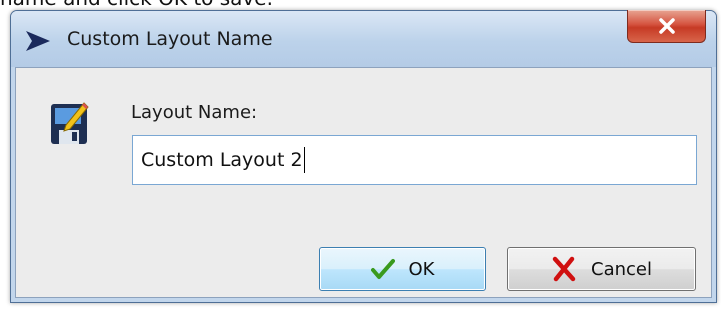  What do you see at coordinates (564, 269) in the screenshot?
I see `red-x-icon` at bounding box center [564, 269].